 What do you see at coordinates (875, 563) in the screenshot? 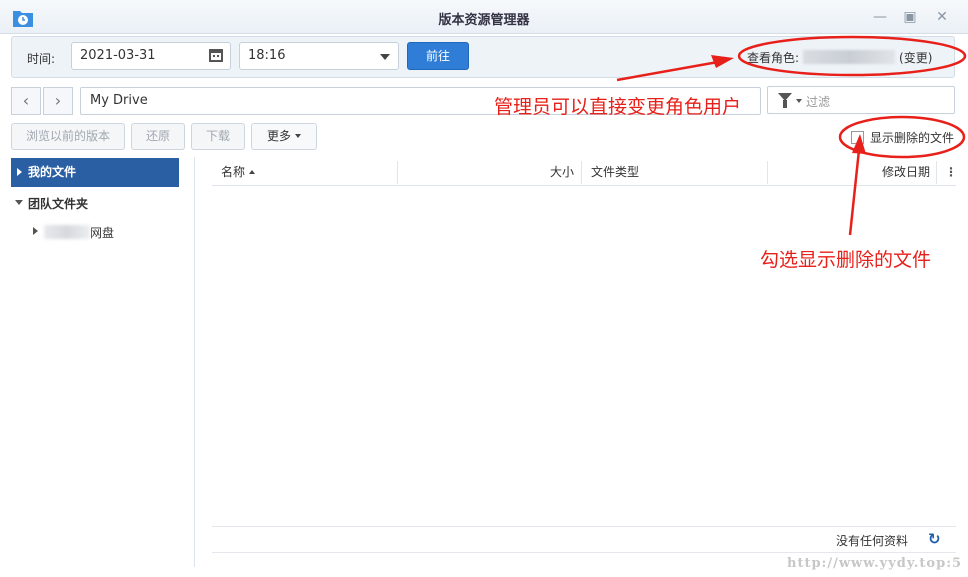
I see `watermark-text: http://www.yydy.top:5` at bounding box center [875, 563].